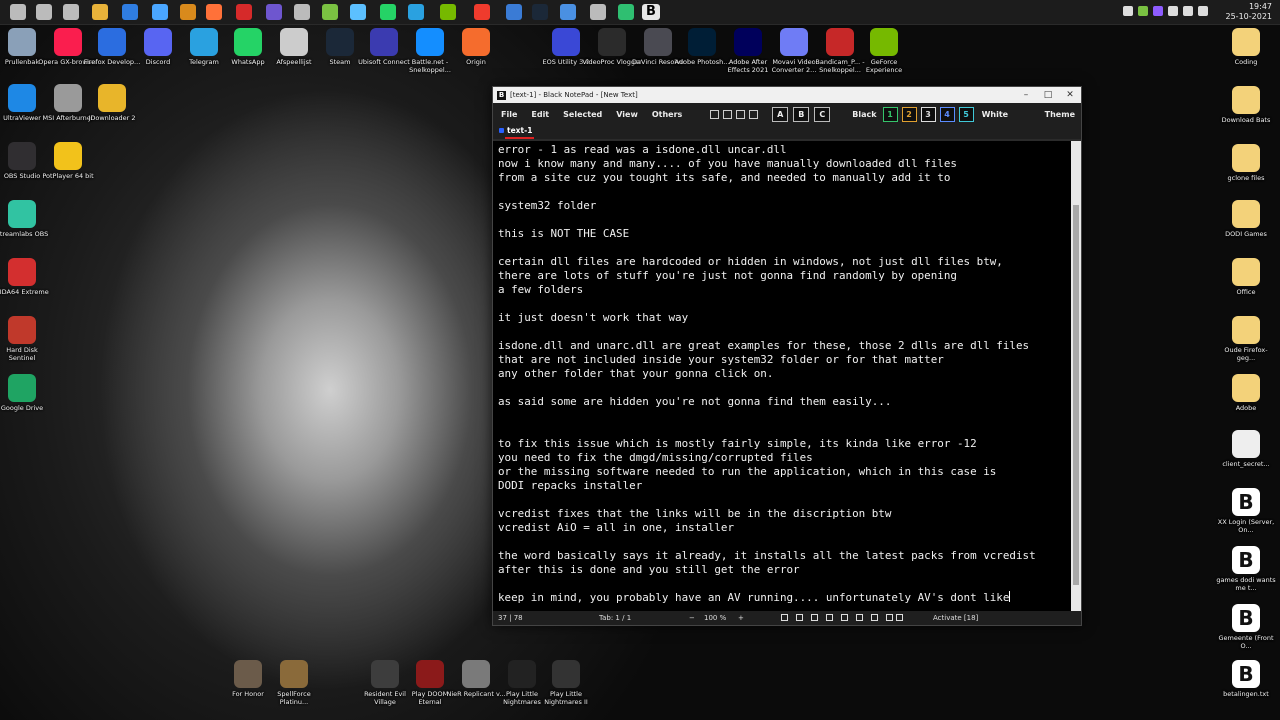 This screenshot has width=1280, height=720. What do you see at coordinates (651, 12) in the screenshot?
I see `black-notepad-taskbar-button: B` at bounding box center [651, 12].